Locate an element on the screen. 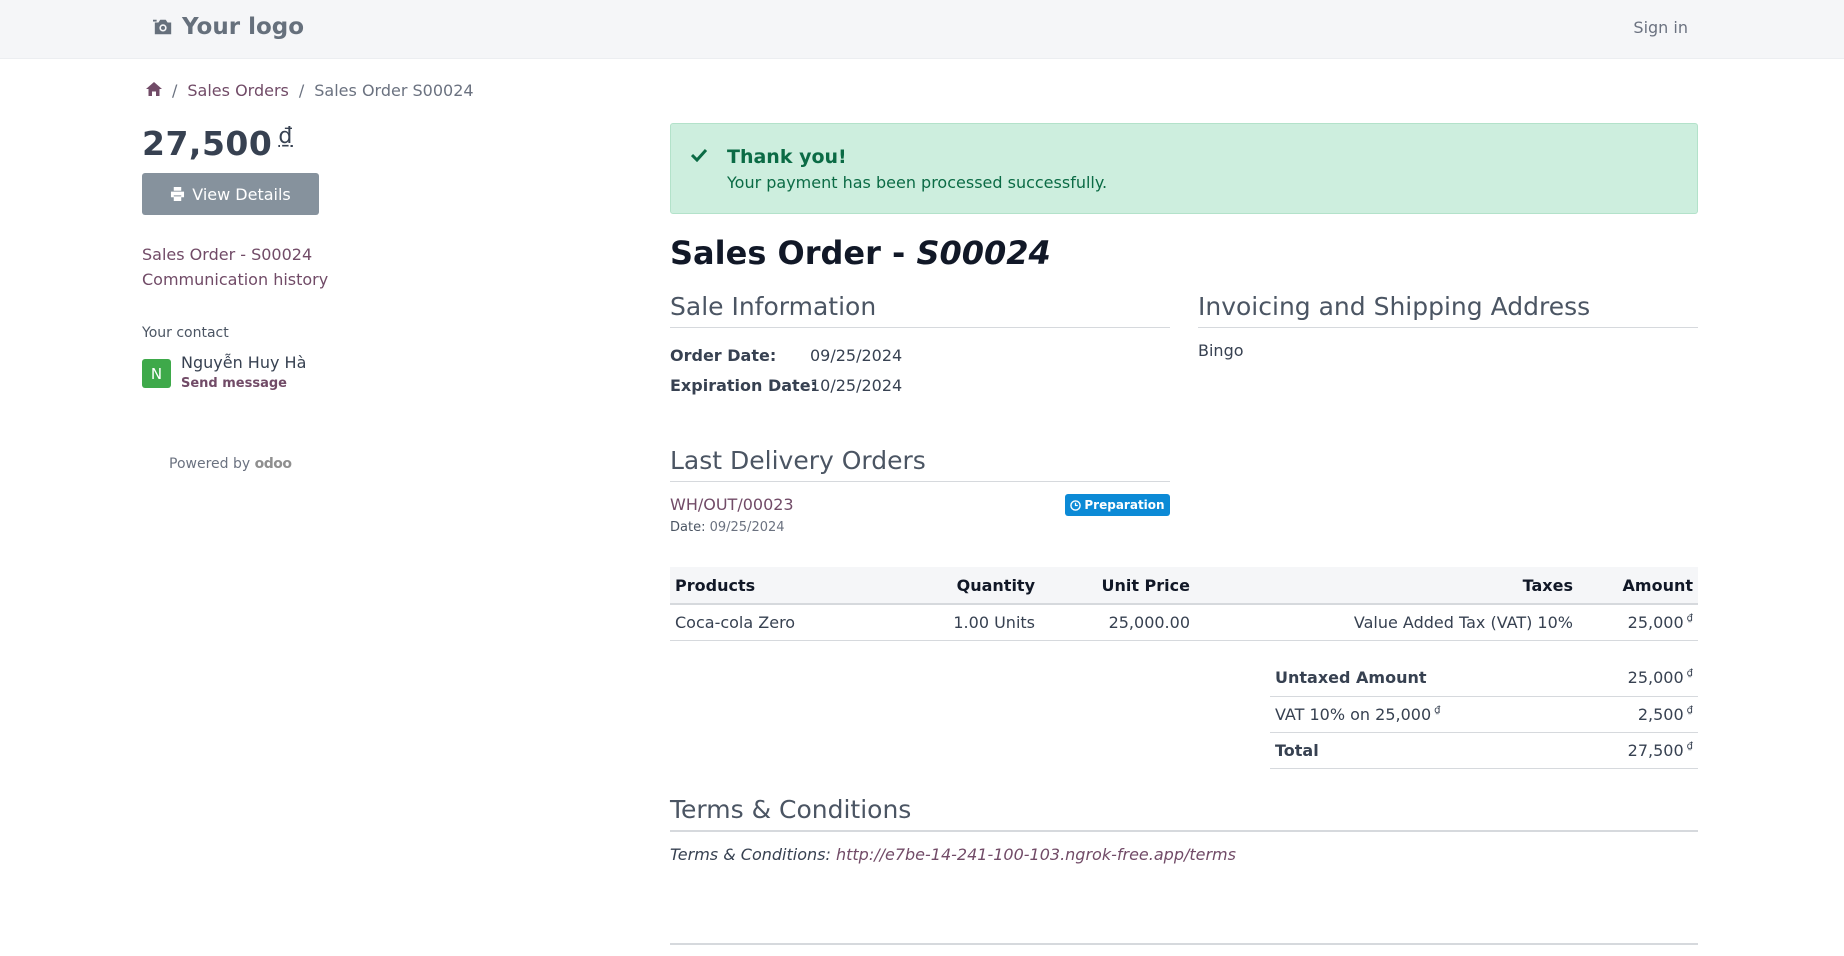 This screenshot has height=956, width=1844. logo-text: Your logo is located at coordinates (243, 27).